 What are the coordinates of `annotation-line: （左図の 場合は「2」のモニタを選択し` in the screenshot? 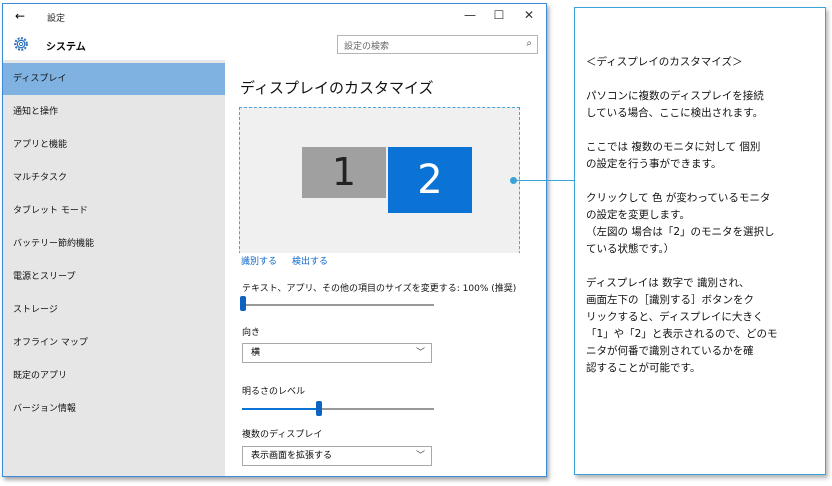 It's located at (680, 232).